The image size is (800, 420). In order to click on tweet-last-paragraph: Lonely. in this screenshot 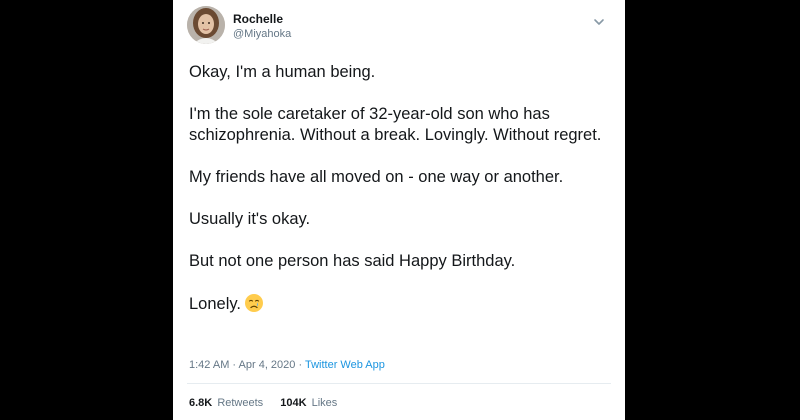, I will do `click(399, 306)`.